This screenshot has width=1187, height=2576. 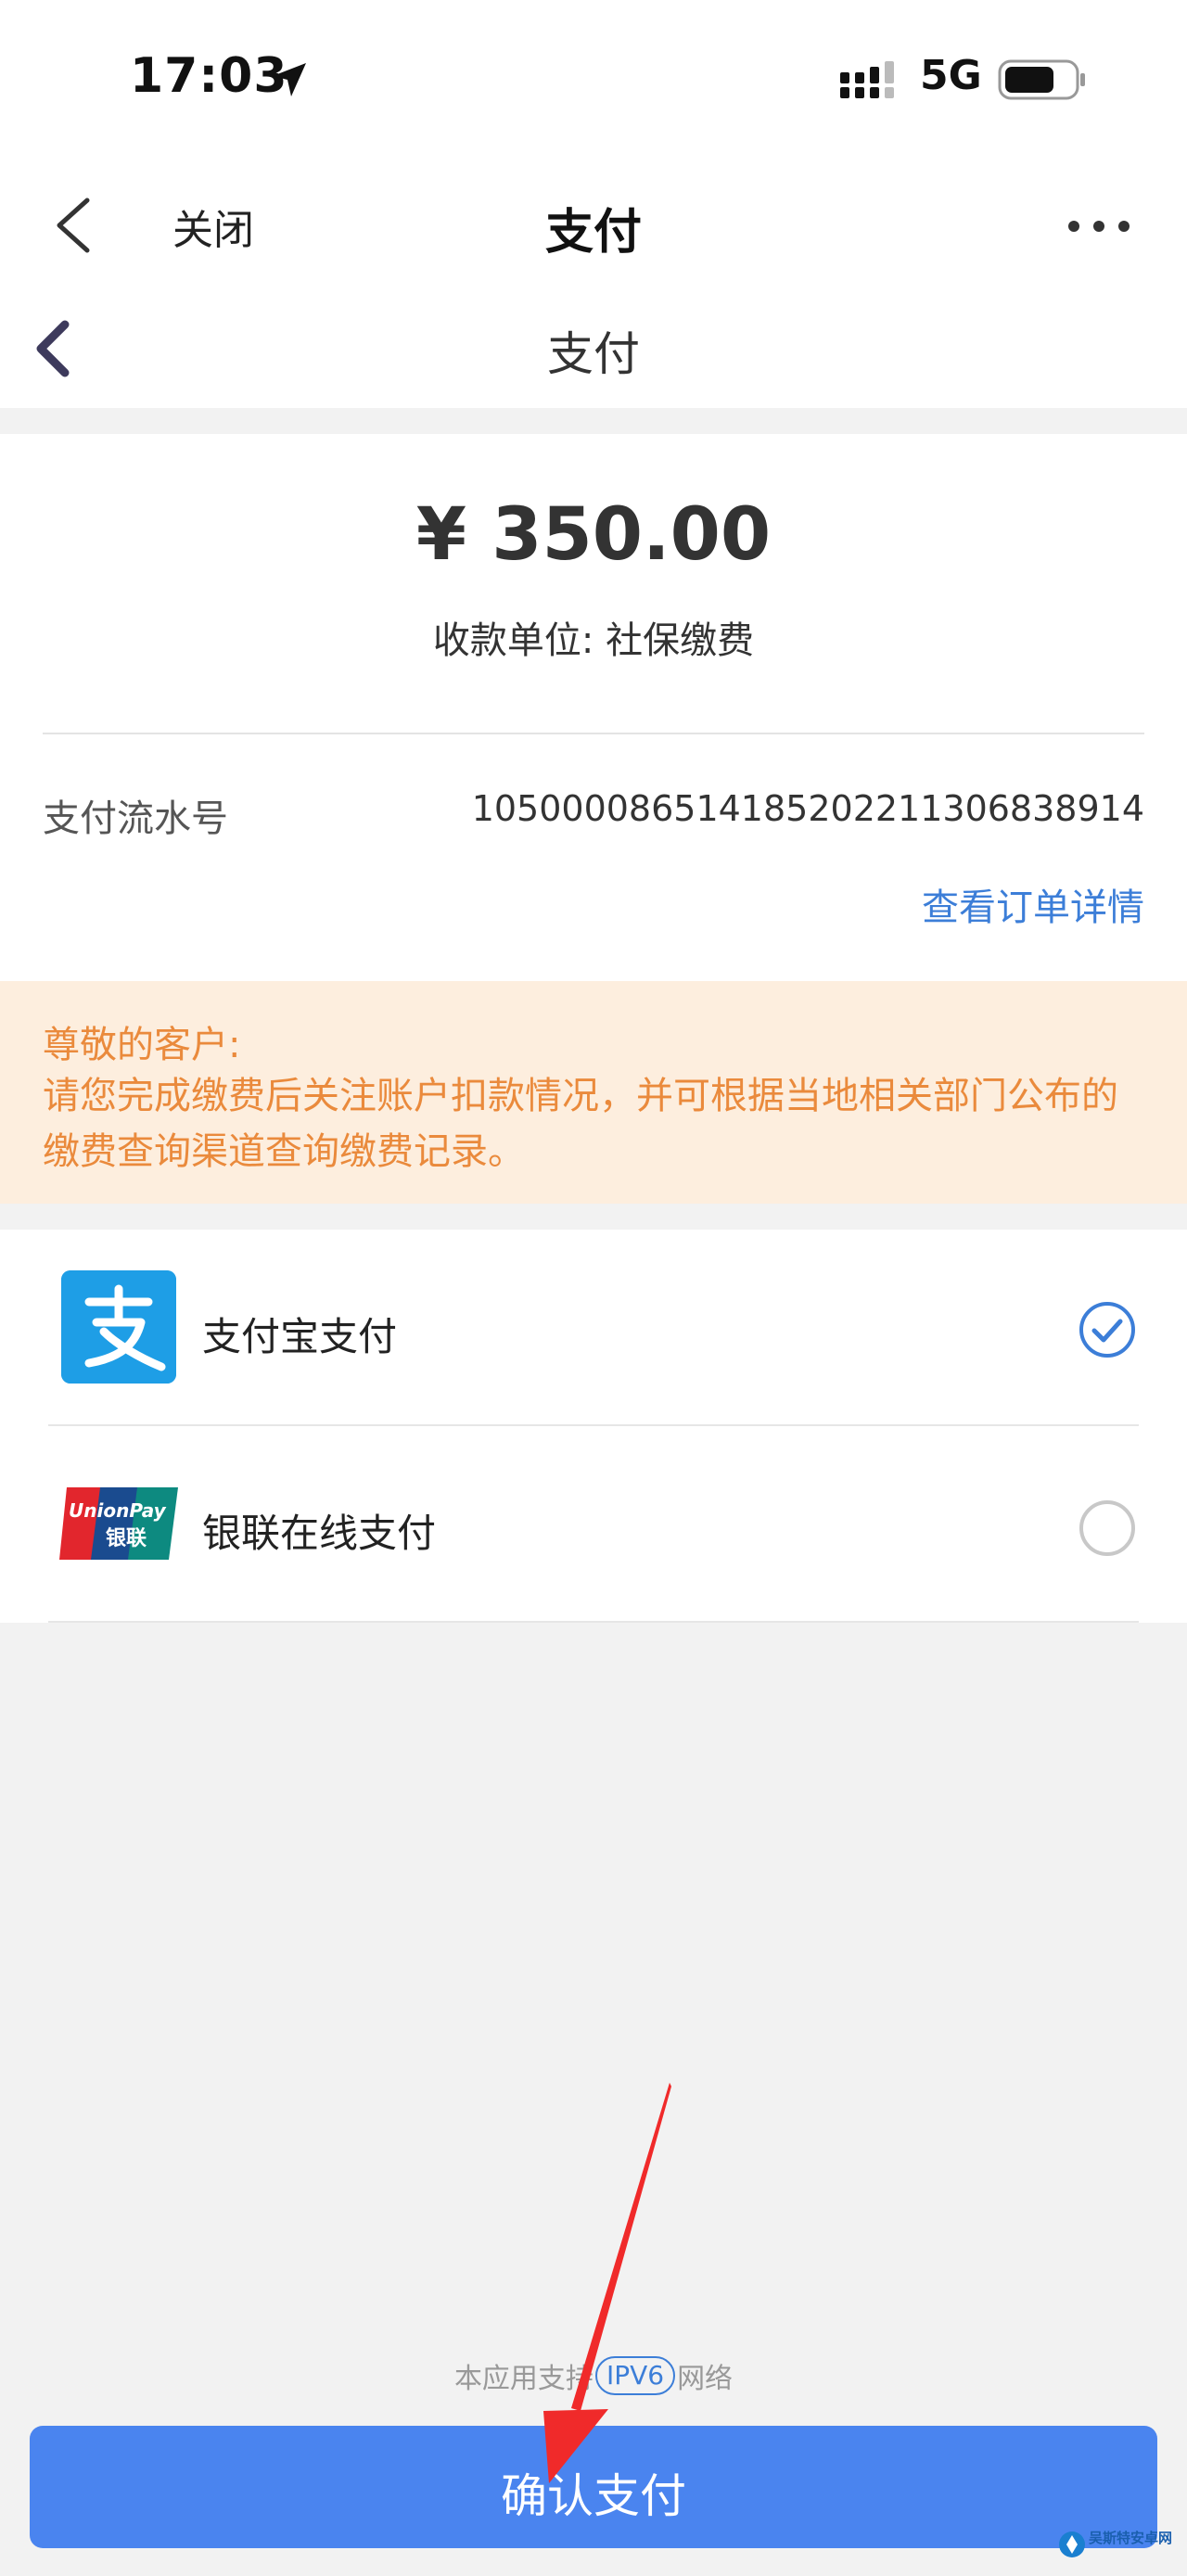 What do you see at coordinates (705, 2379) in the screenshot?
I see `ipv6-suffix: 网络` at bounding box center [705, 2379].